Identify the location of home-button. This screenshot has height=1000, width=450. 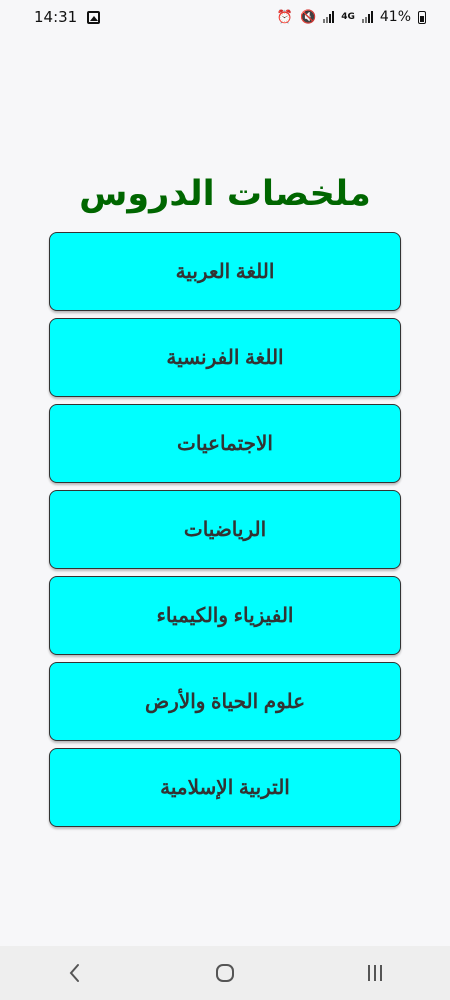
(225, 973).